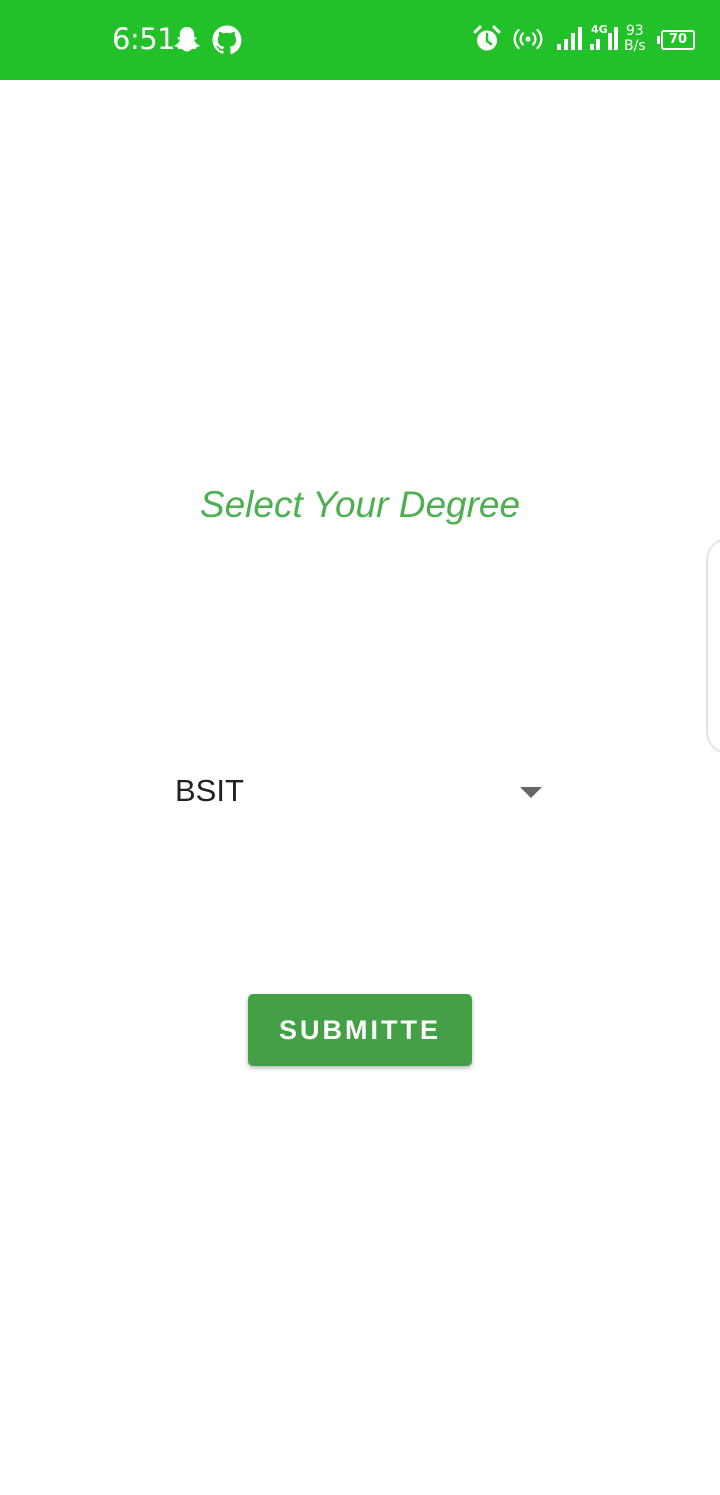 The width and height of the screenshot is (720, 1495). What do you see at coordinates (187, 40) in the screenshot?
I see `snapchat-icon` at bounding box center [187, 40].